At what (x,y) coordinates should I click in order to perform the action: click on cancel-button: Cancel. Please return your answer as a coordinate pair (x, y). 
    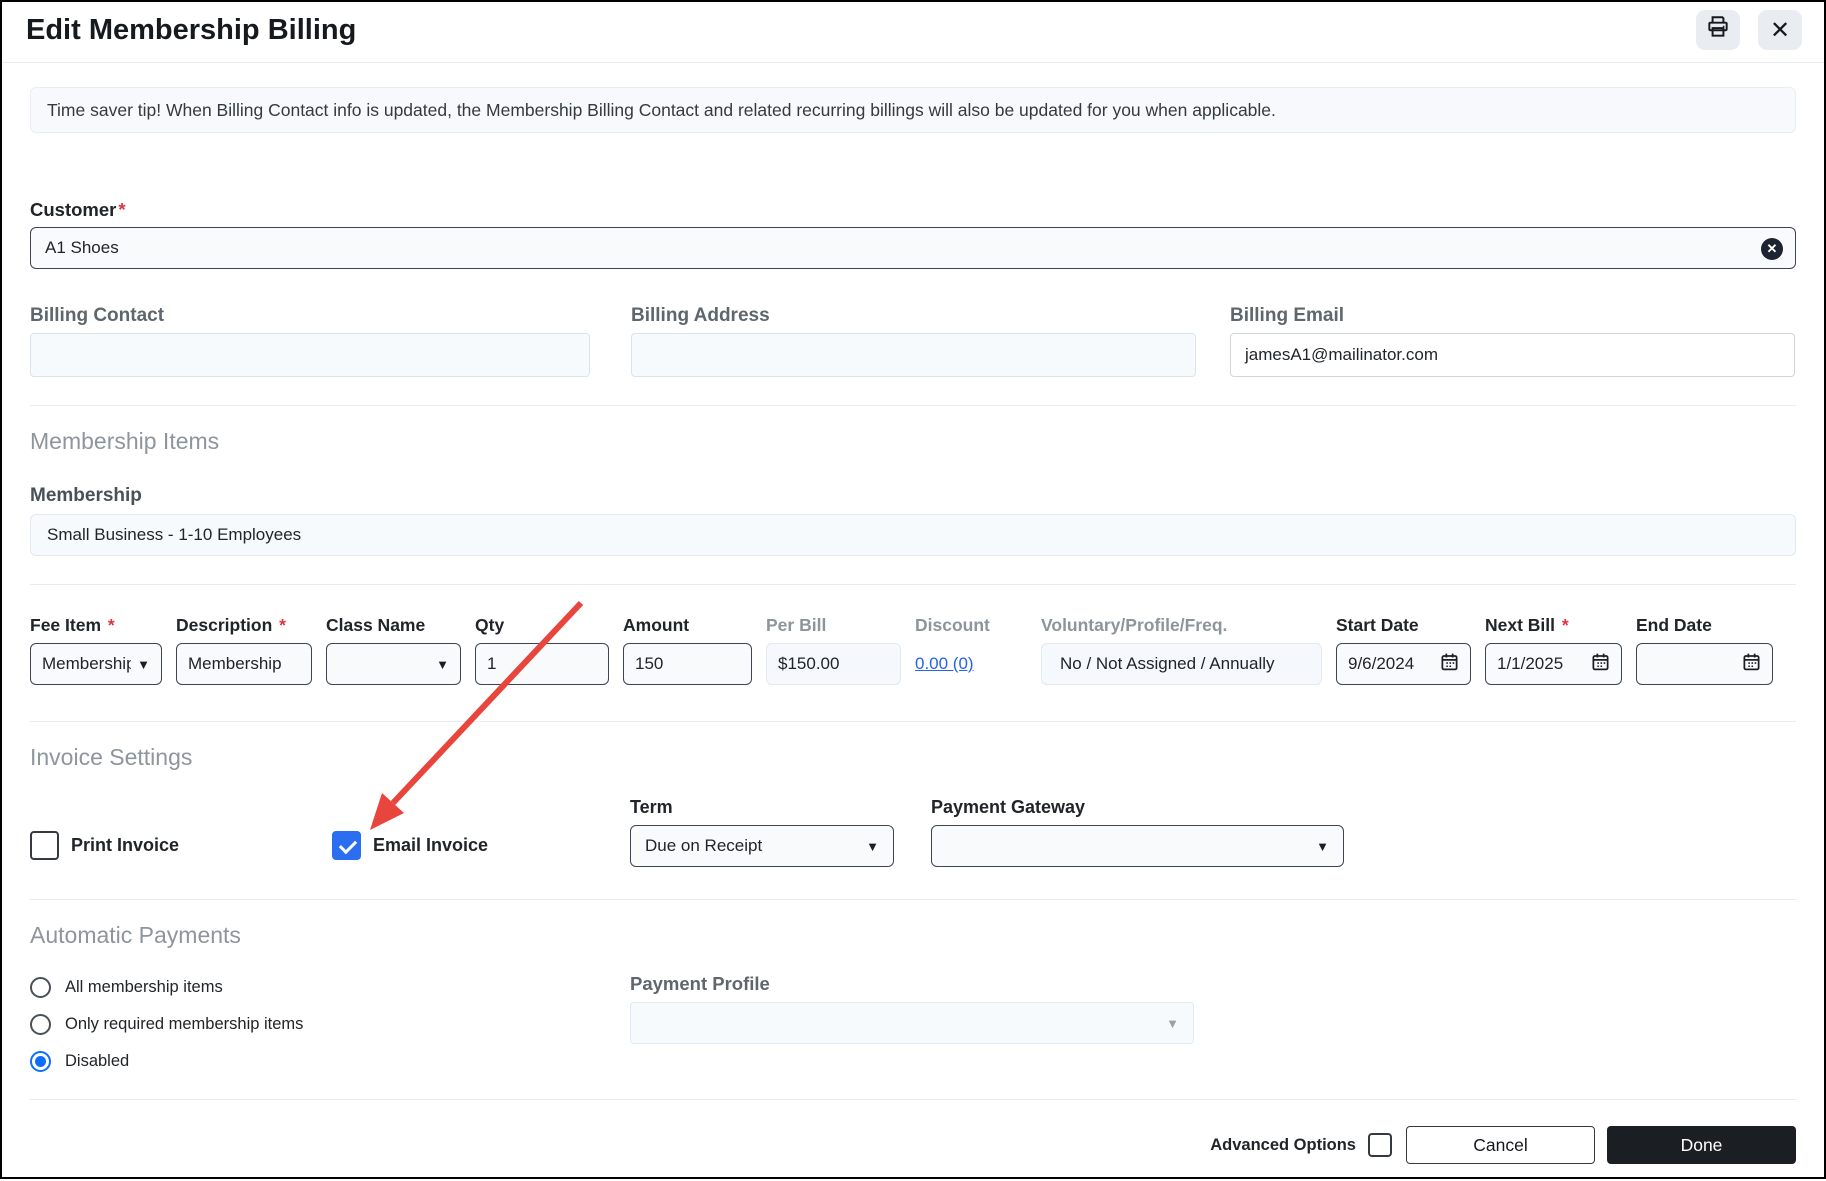
    Looking at the image, I should click on (1500, 1145).